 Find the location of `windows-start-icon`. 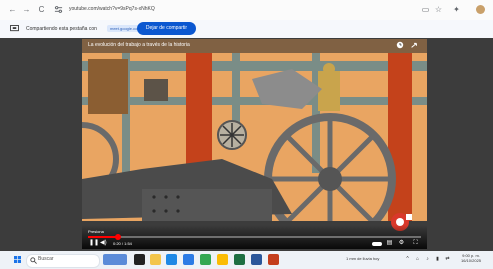

windows-start-icon is located at coordinates (17, 259).